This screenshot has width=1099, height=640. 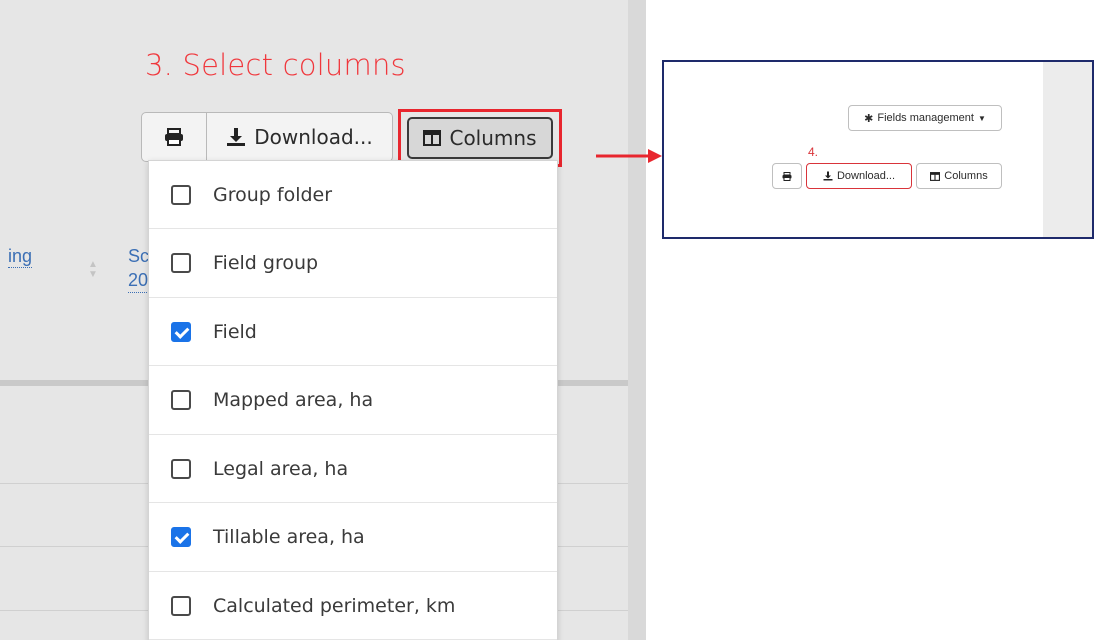 I want to click on columns-highlight-box: Columns, so click(x=480, y=138).